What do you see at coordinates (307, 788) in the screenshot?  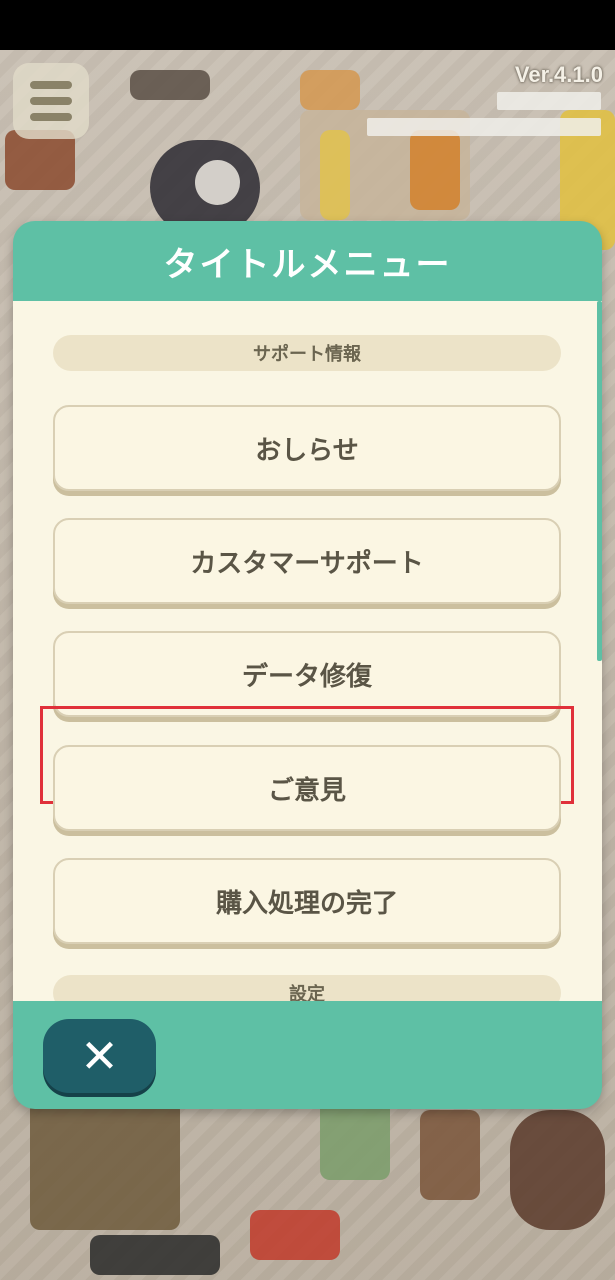 I see `feedback-button: ご意見` at bounding box center [307, 788].